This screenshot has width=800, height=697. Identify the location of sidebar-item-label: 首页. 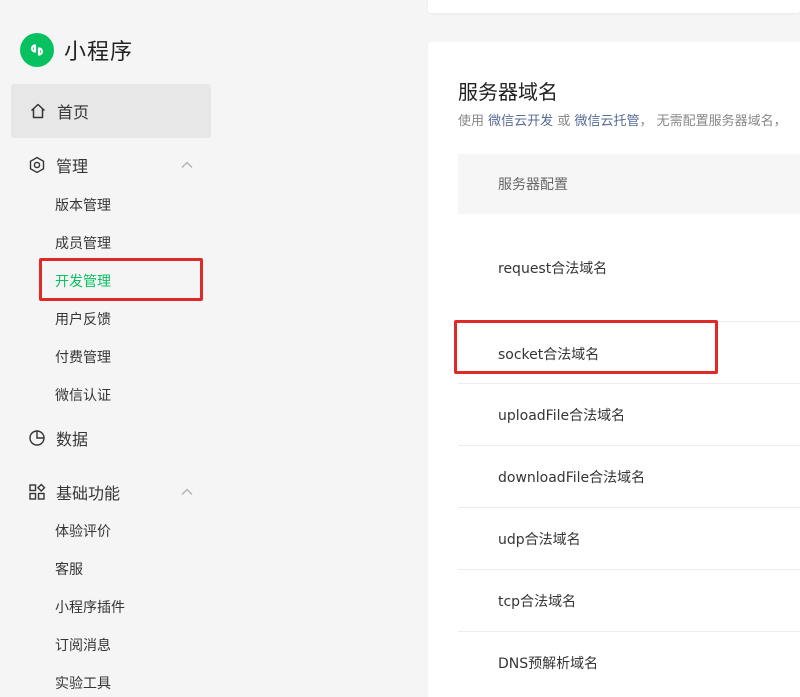
(73, 112).